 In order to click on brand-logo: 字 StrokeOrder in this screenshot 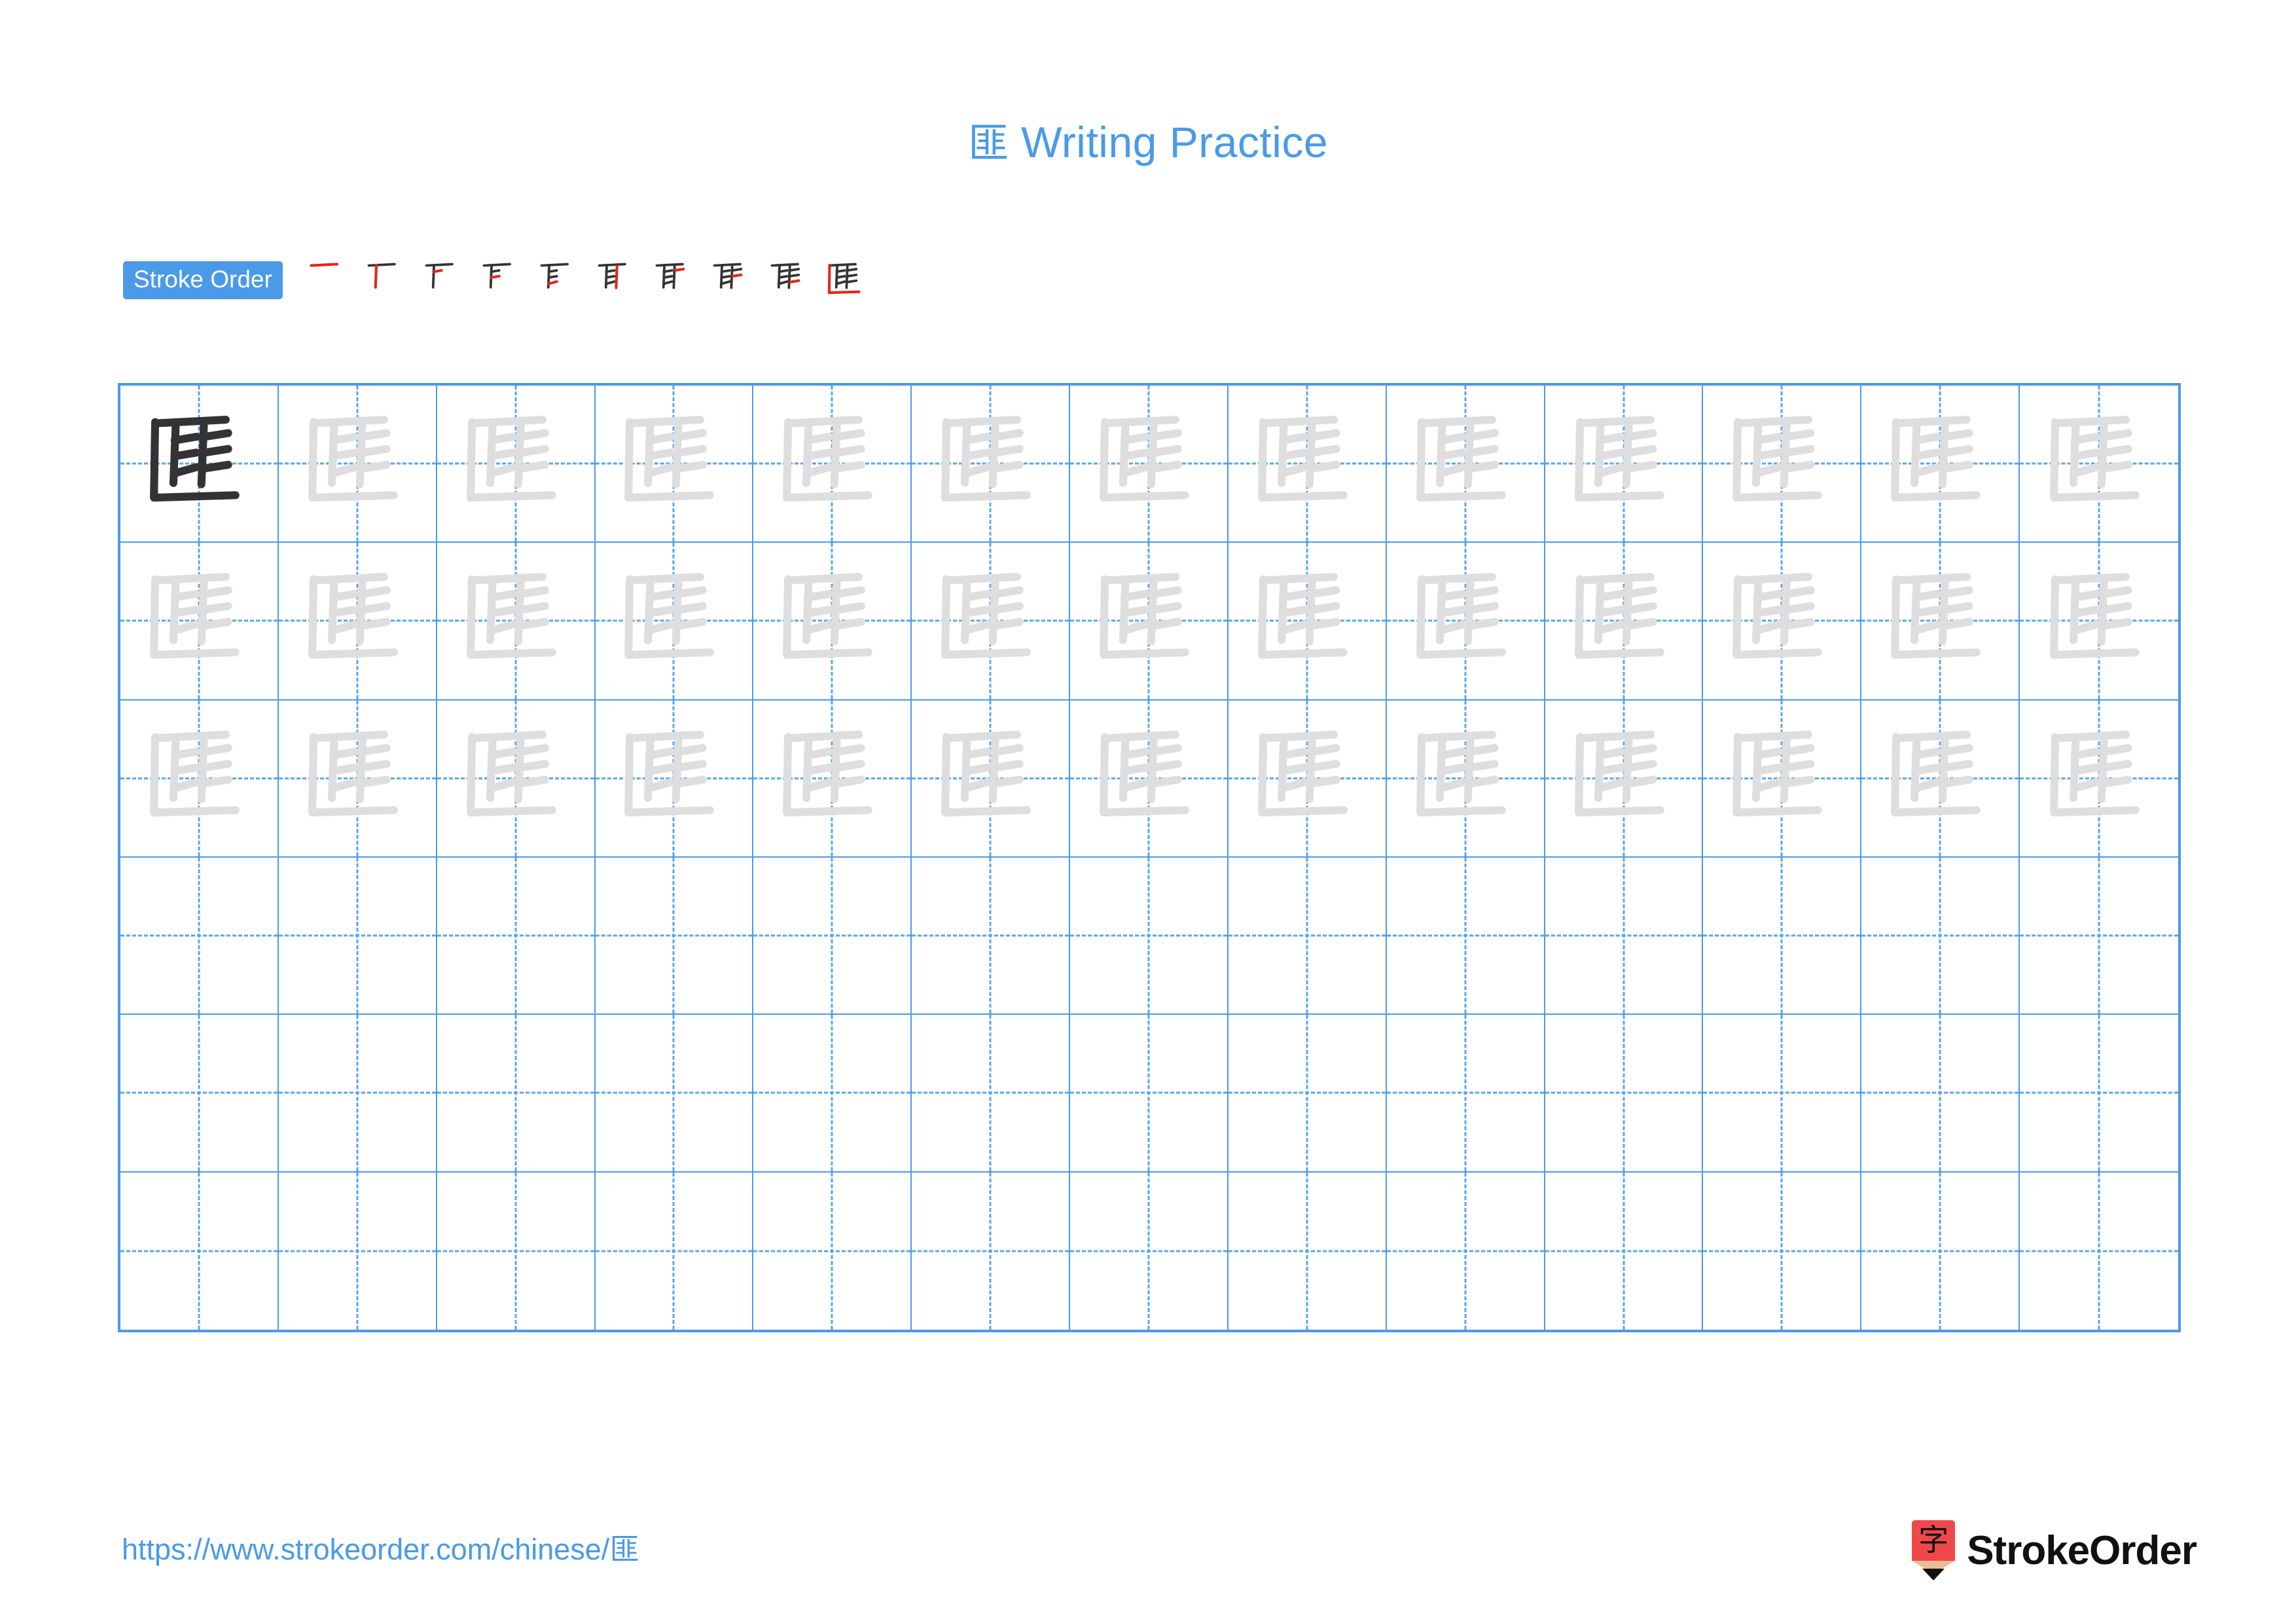, I will do `click(2054, 1550)`.